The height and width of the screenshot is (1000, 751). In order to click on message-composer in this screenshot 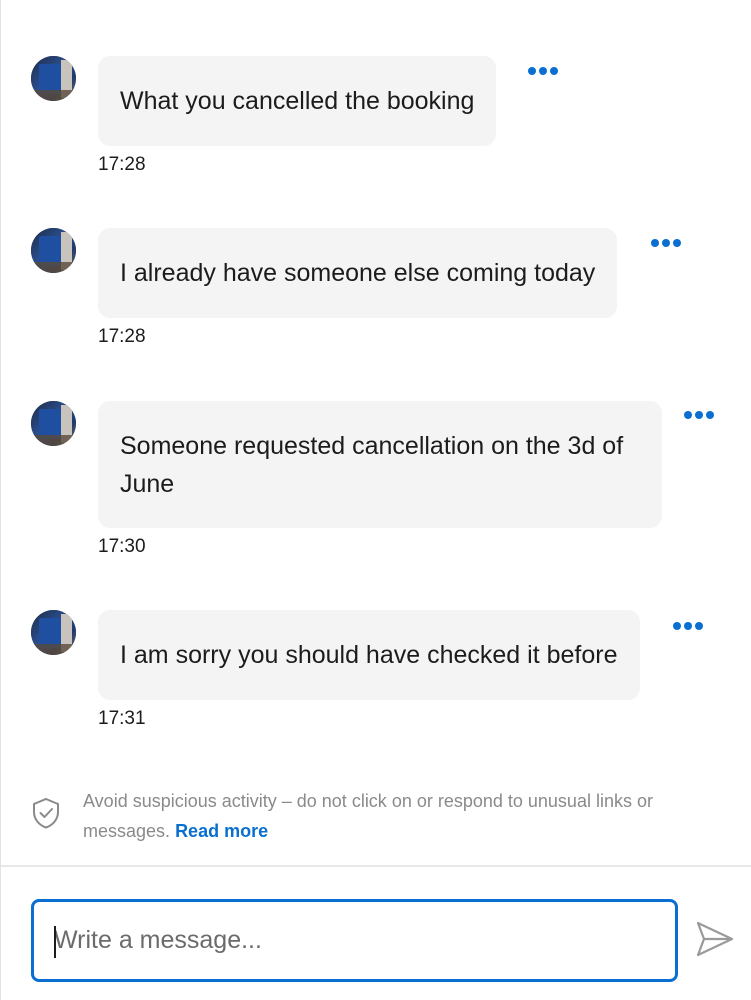, I will do `click(354, 940)`.